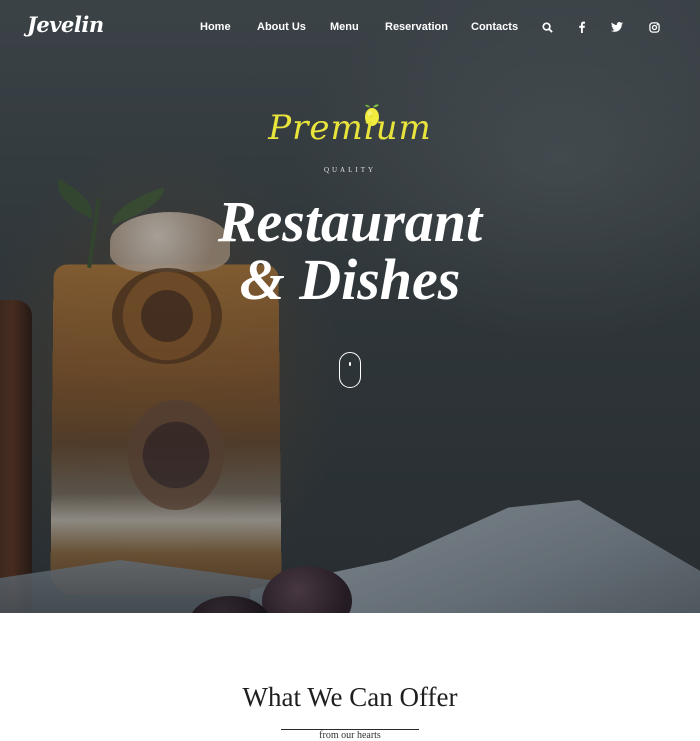  What do you see at coordinates (617, 27) in the screenshot?
I see `twitter-icon` at bounding box center [617, 27].